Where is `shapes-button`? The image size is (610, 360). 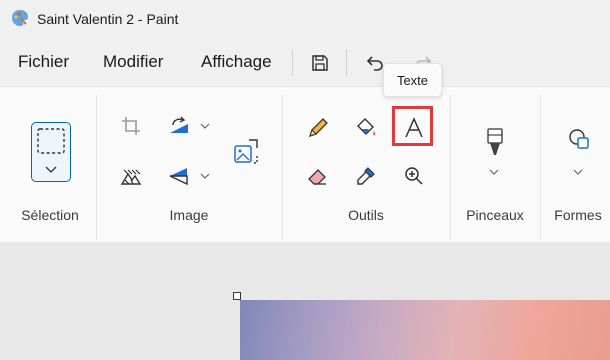
shapes-button is located at coordinates (579, 140).